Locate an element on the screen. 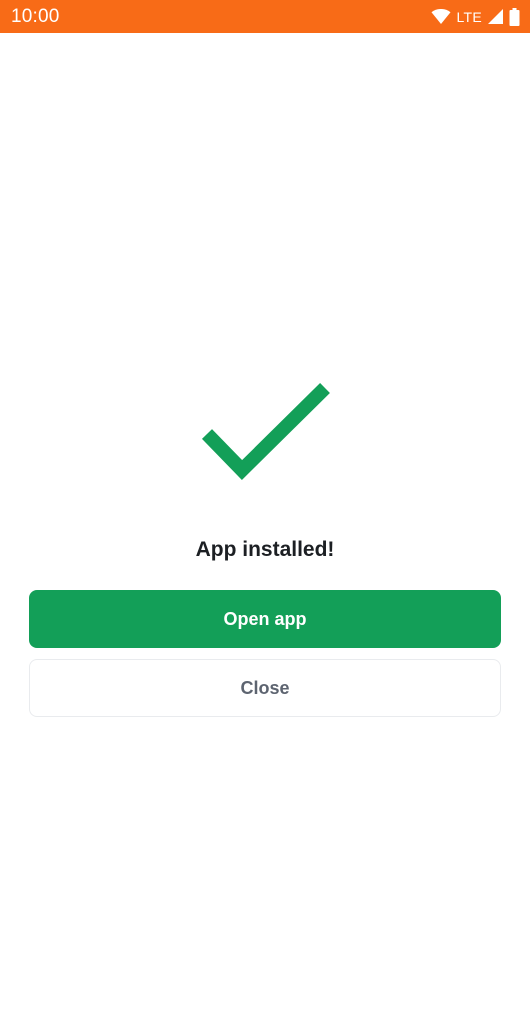 The image size is (530, 1024). battery-icon is located at coordinates (514, 16).